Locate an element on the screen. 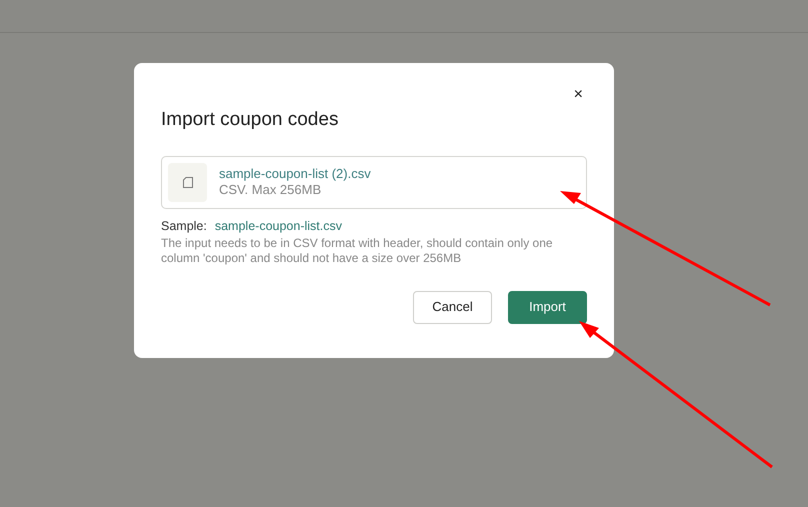 The image size is (808, 507). sample-link: sample-coupon-list.csv is located at coordinates (278, 226).